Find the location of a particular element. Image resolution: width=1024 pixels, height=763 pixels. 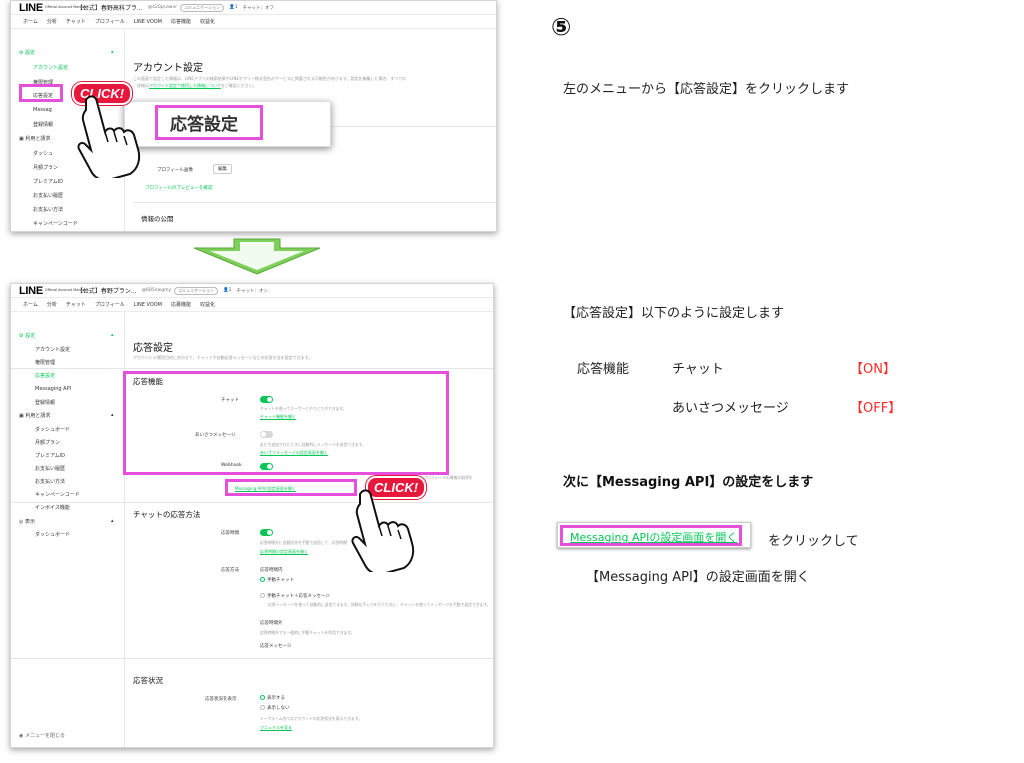

out-hours-desc: 応答時間外でも一般的に手動チャットを利用できます。 is located at coordinates (307, 632).